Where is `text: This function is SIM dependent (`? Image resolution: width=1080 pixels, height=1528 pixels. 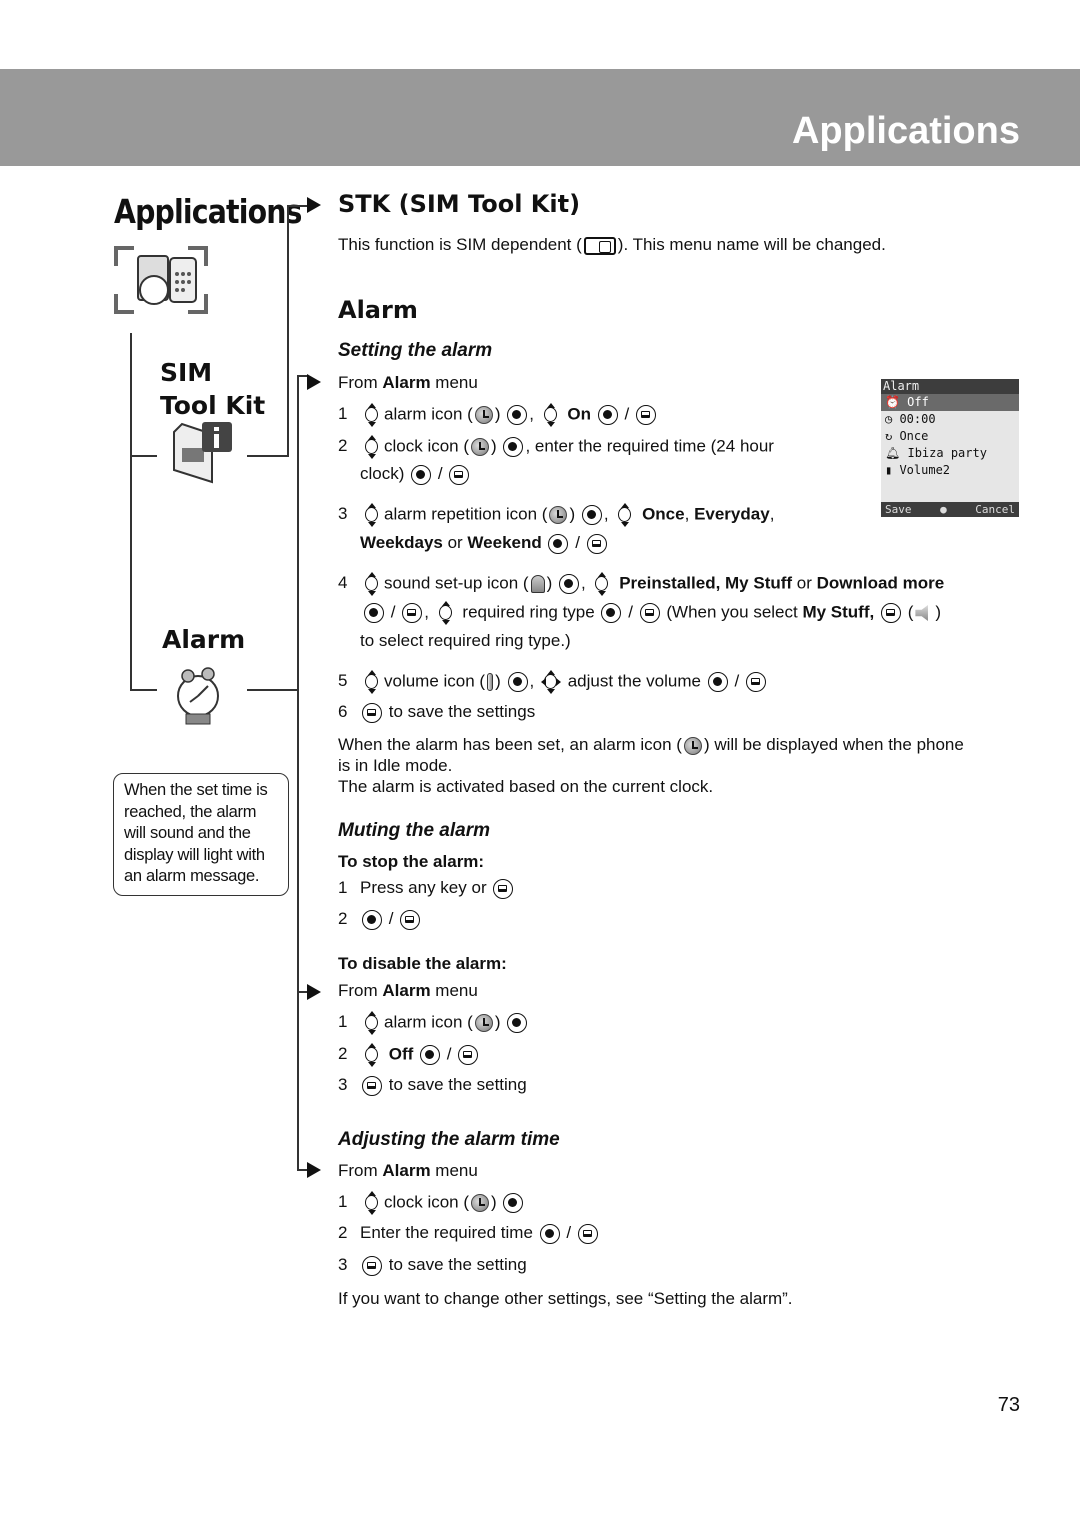 text: This function is SIM dependent ( is located at coordinates (460, 244).